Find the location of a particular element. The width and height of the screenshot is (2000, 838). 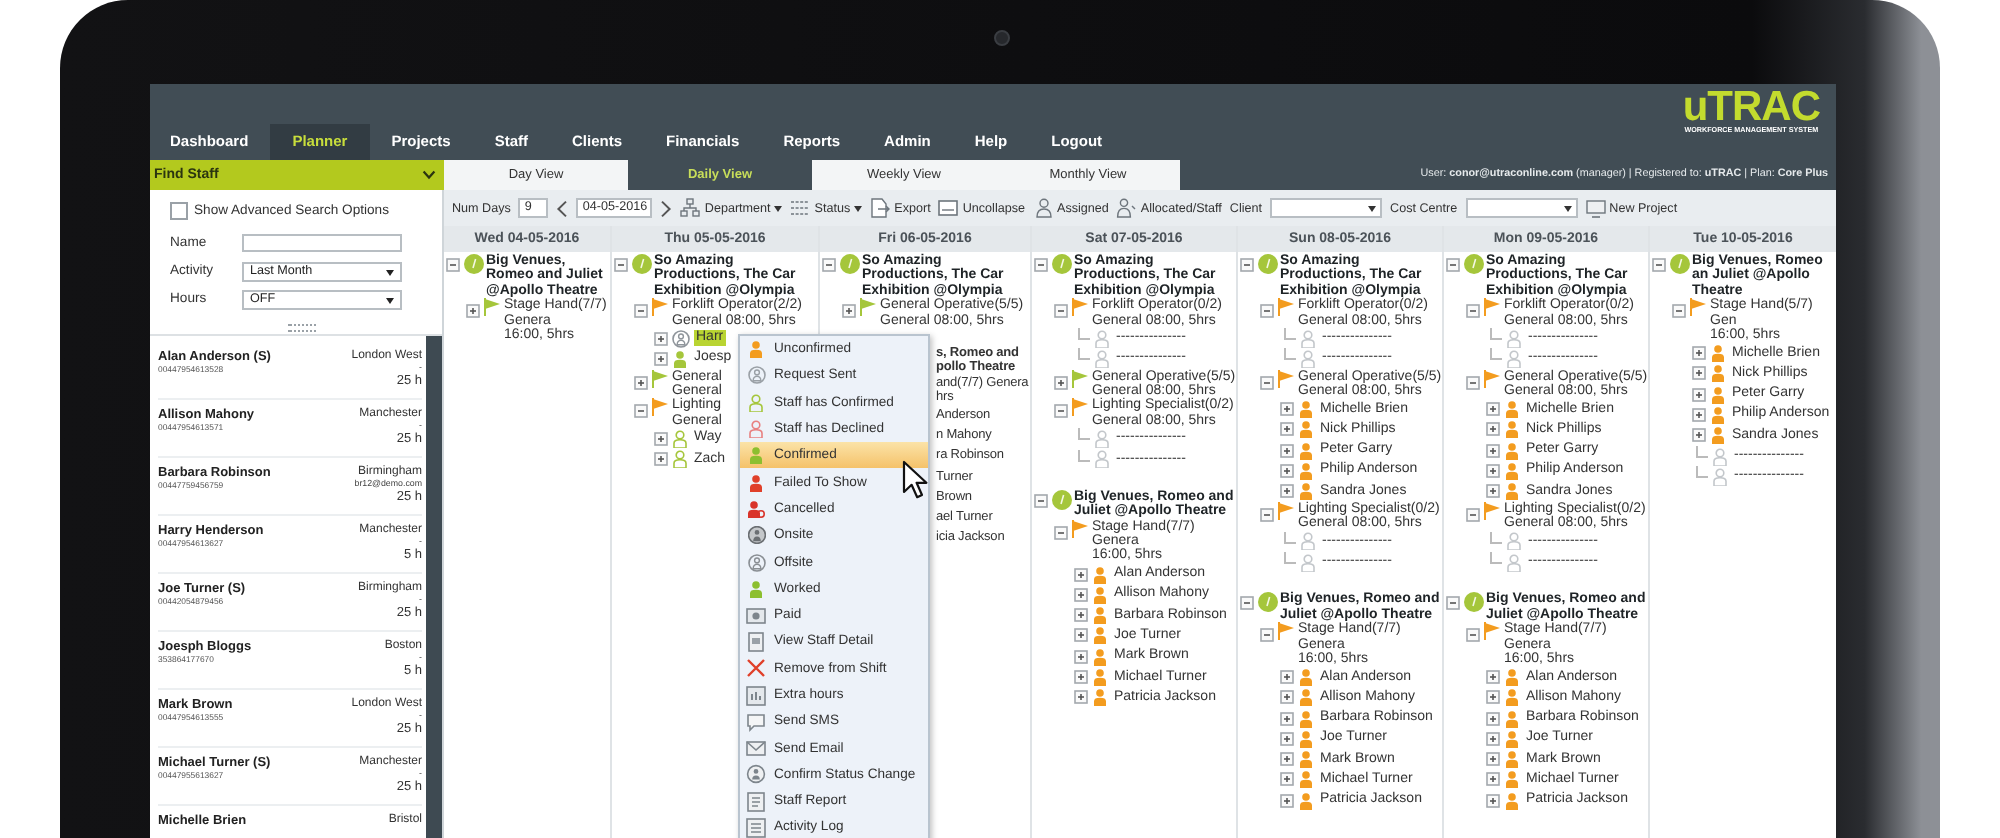

scrollbar is located at coordinates (434, 587).